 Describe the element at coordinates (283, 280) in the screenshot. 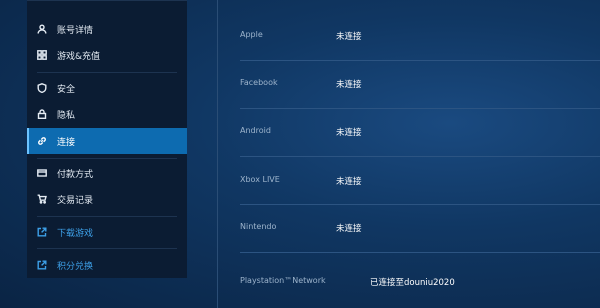

I see `platform-name: Playstation™Network` at that location.